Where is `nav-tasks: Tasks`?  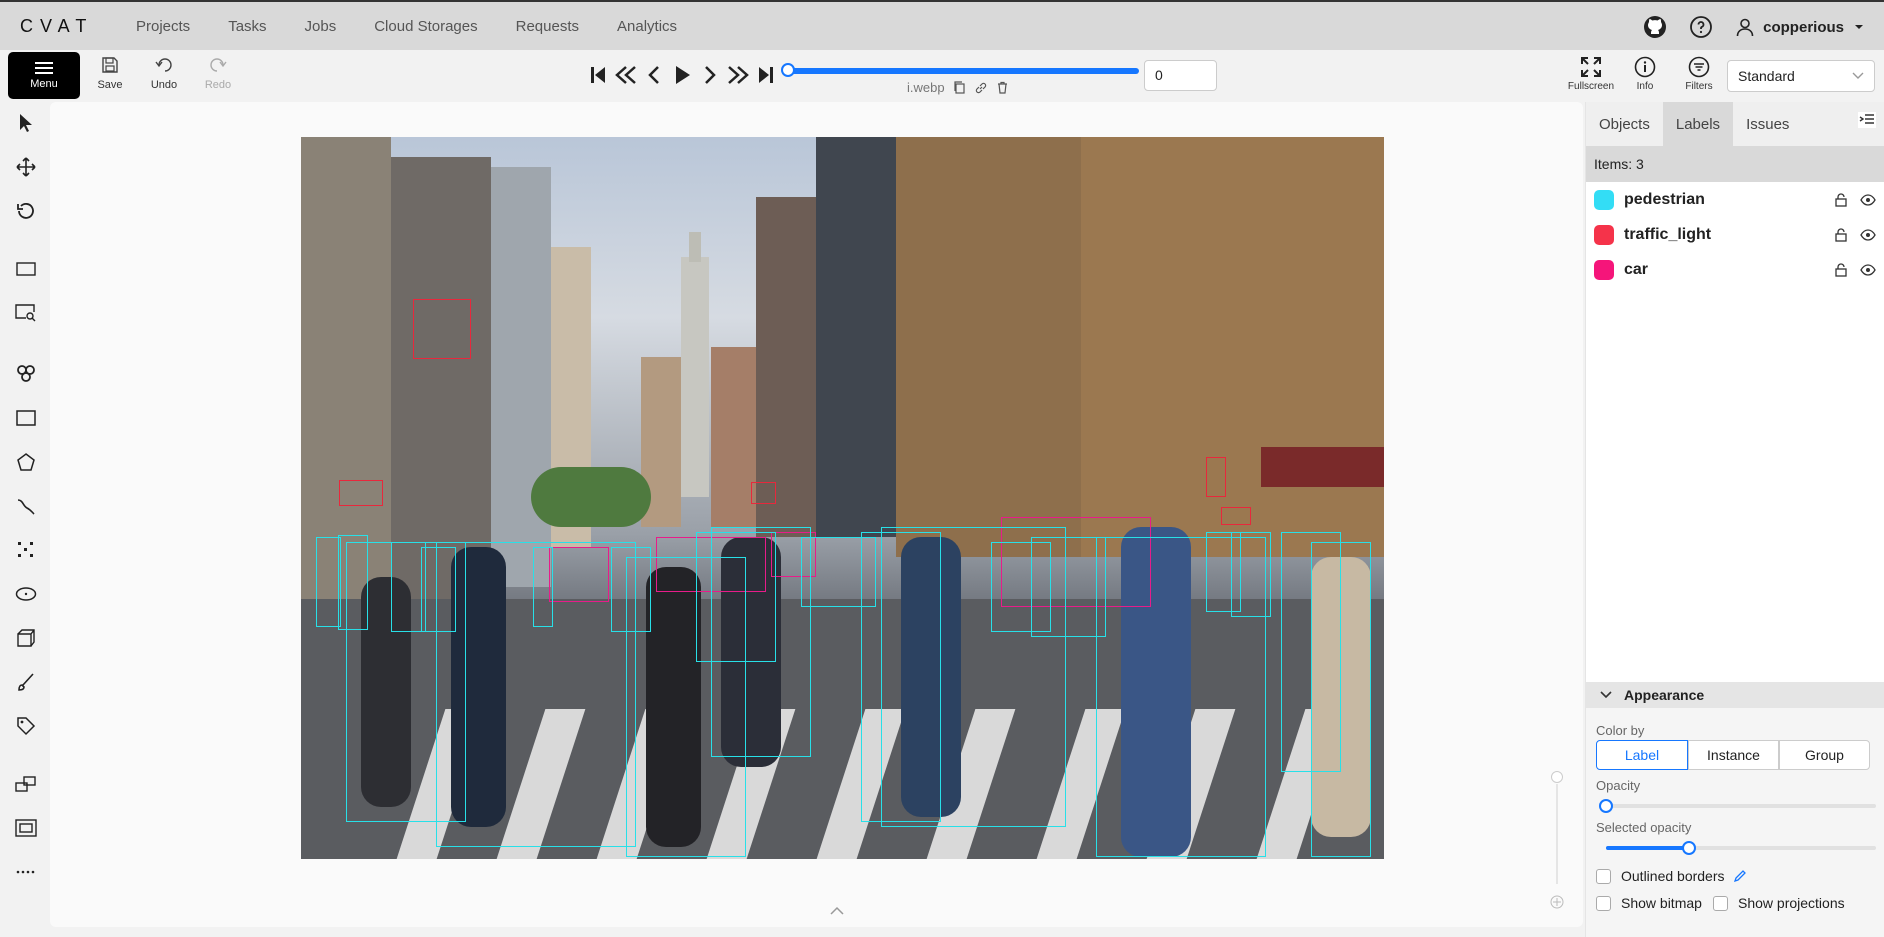 nav-tasks: Tasks is located at coordinates (247, 26).